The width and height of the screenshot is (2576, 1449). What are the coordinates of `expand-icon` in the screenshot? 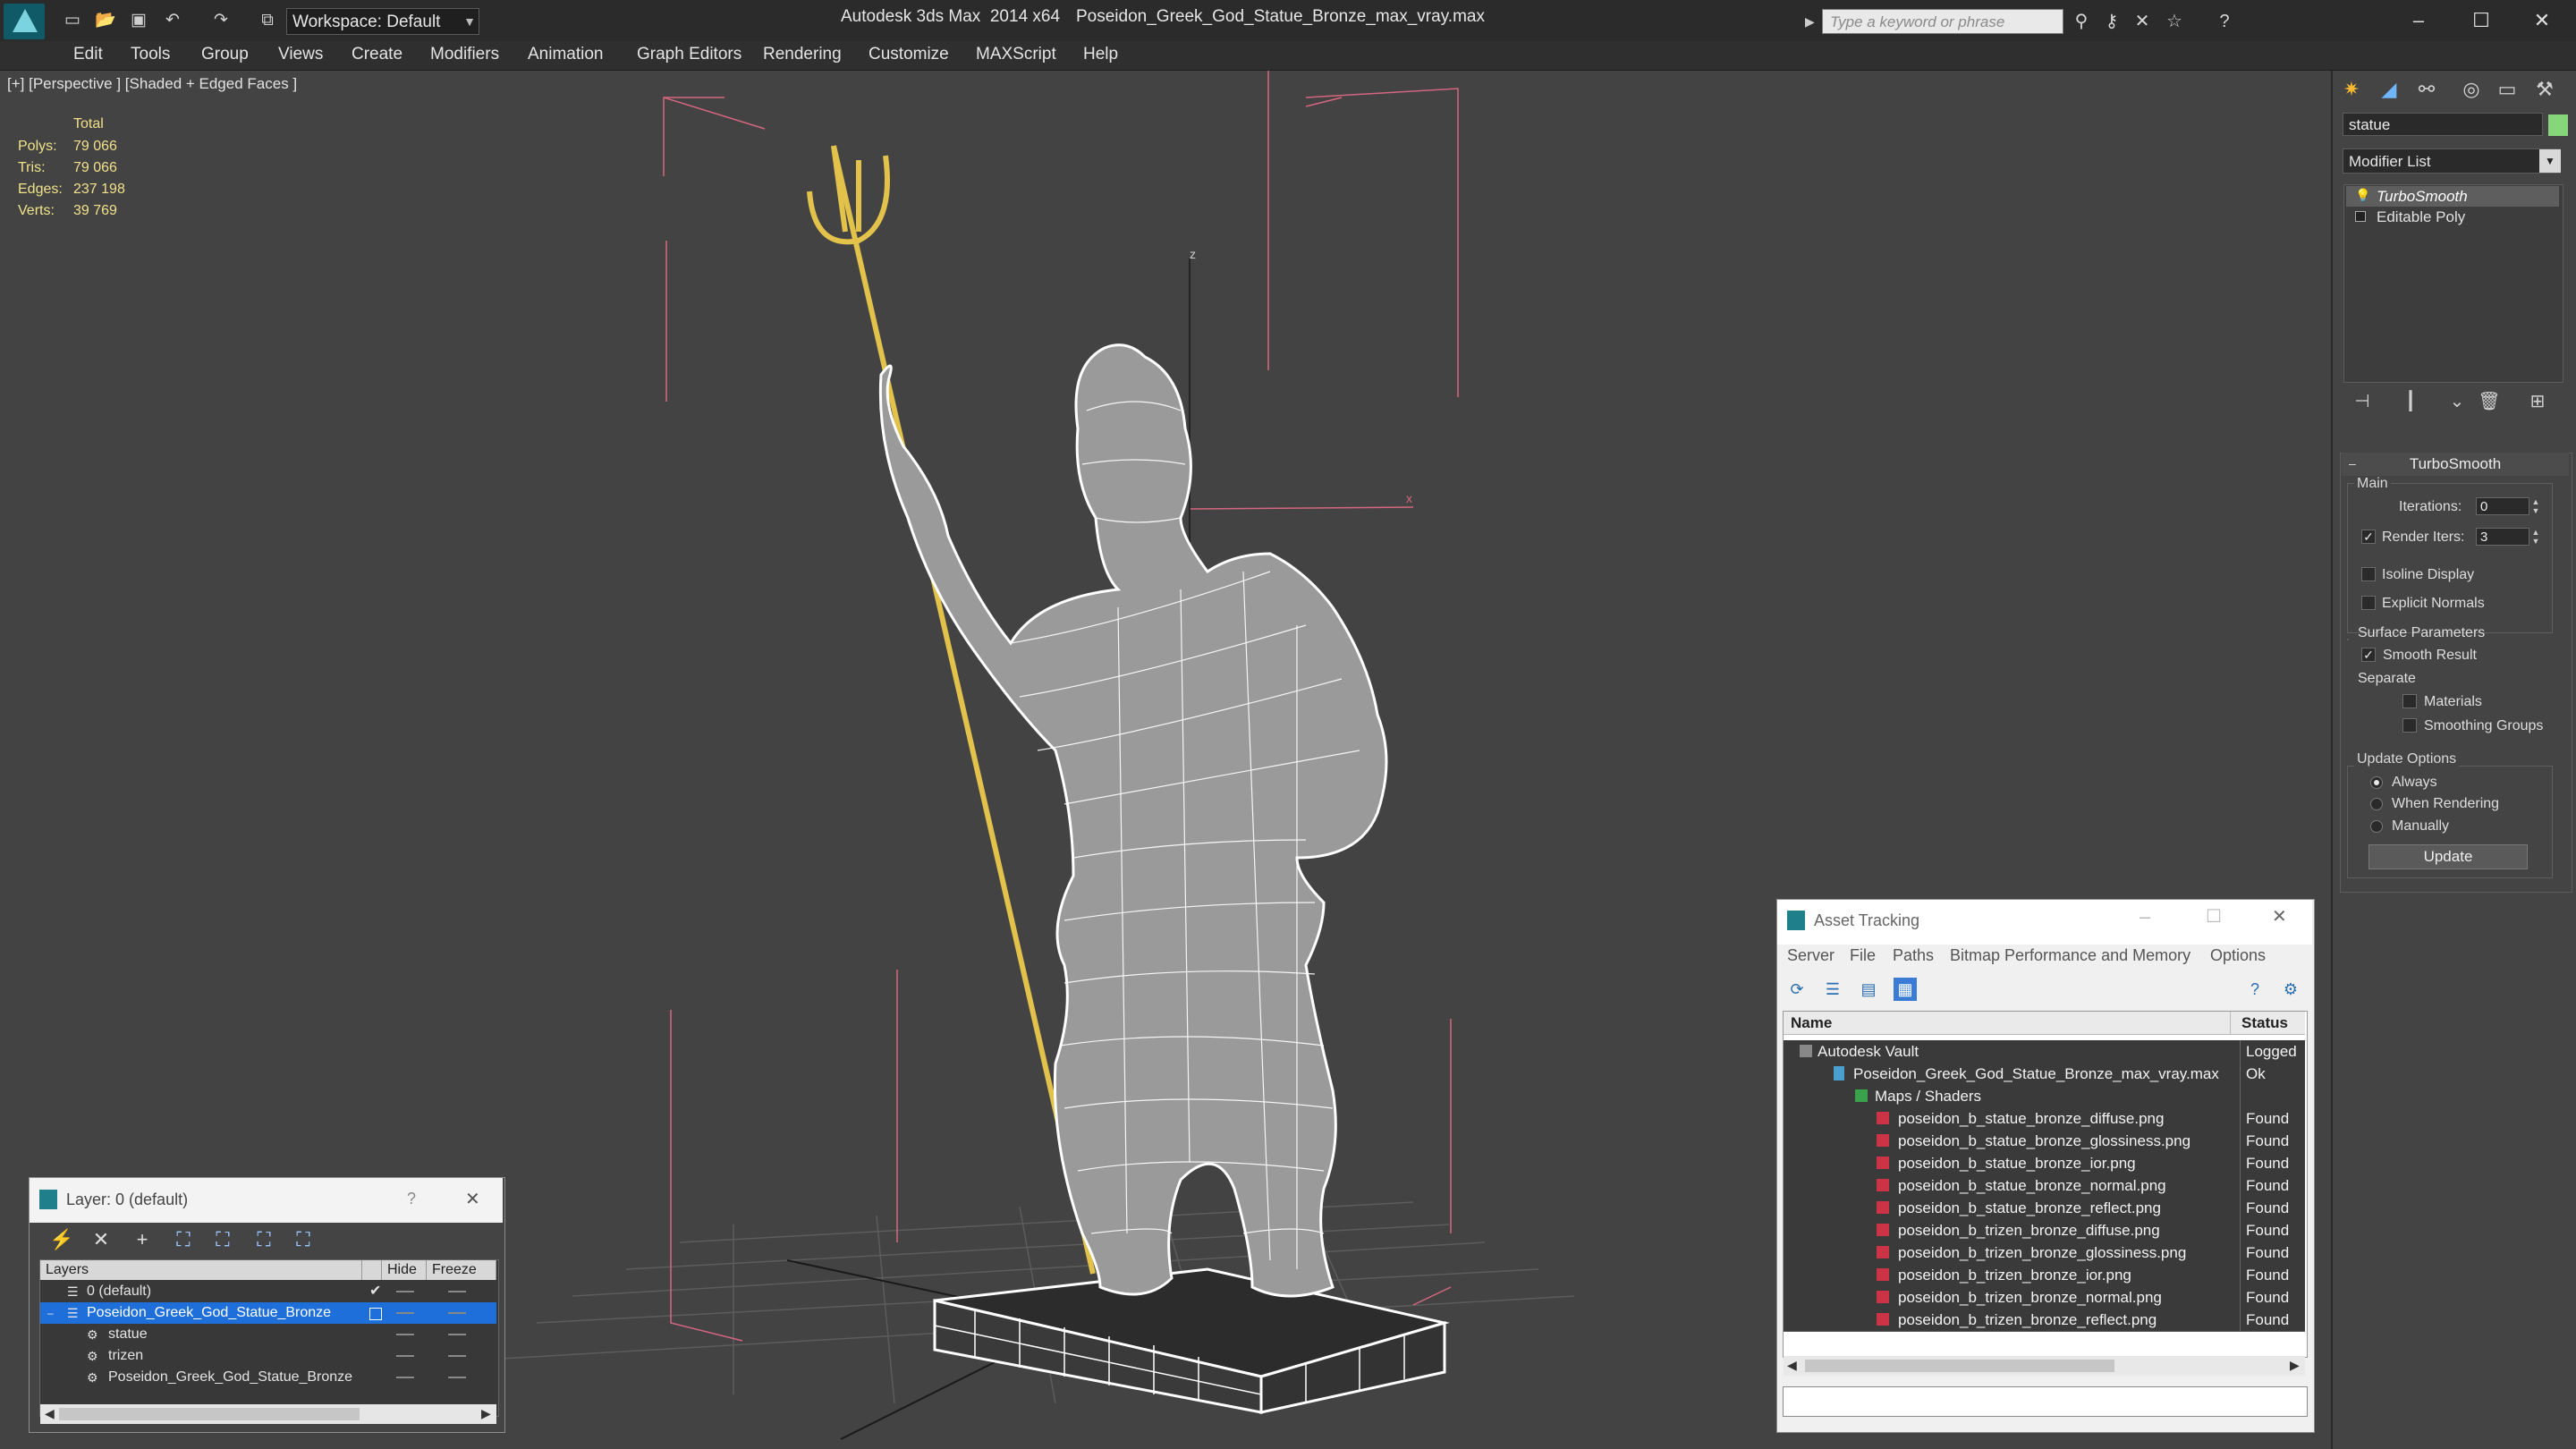 It's located at (2360, 216).